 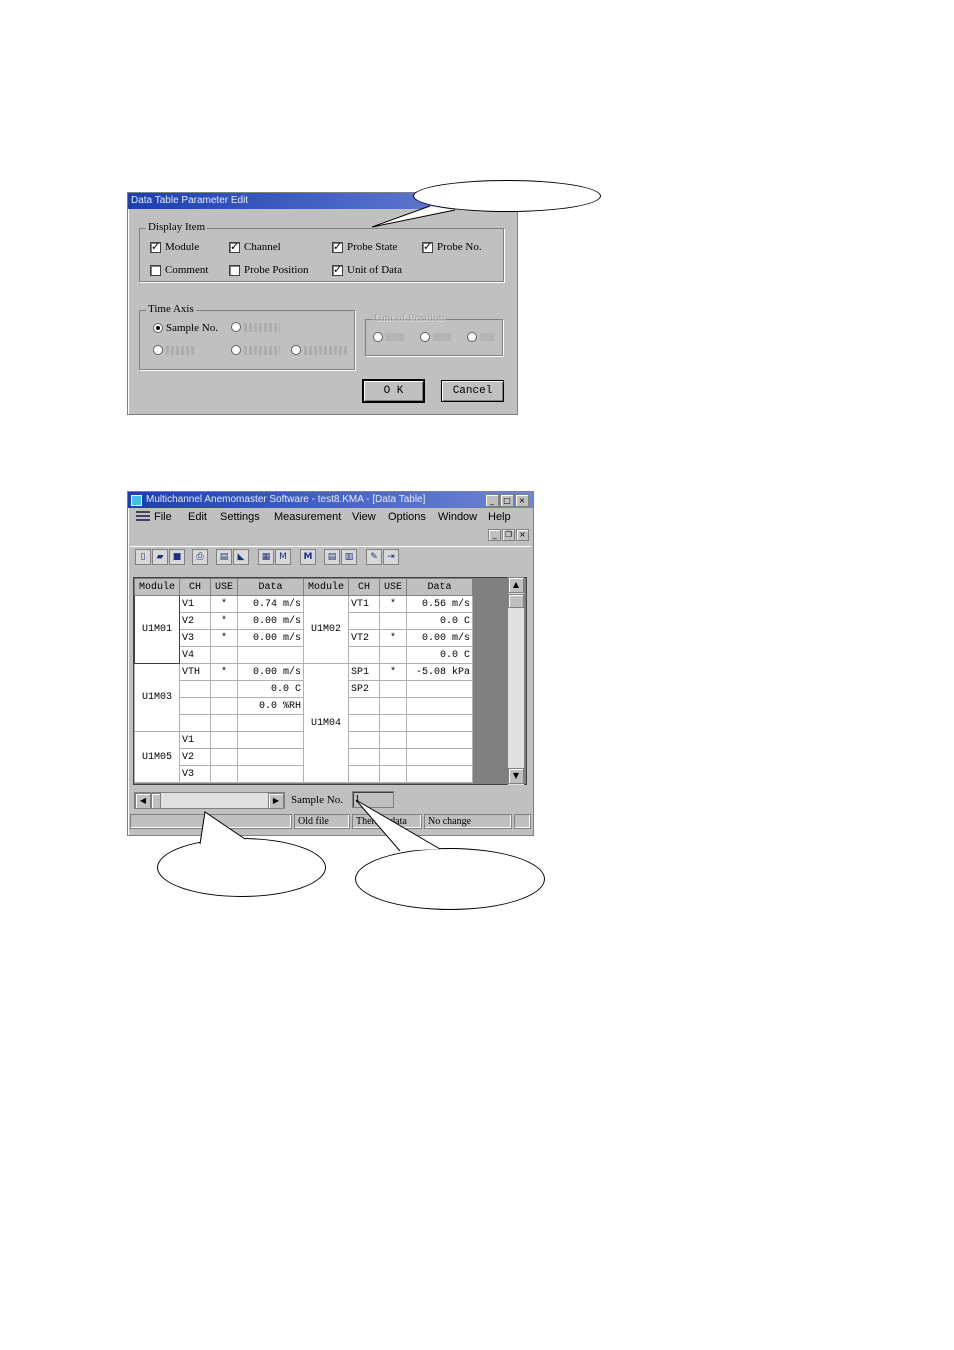 I want to click on pointer-top, so click(x=413, y=216).